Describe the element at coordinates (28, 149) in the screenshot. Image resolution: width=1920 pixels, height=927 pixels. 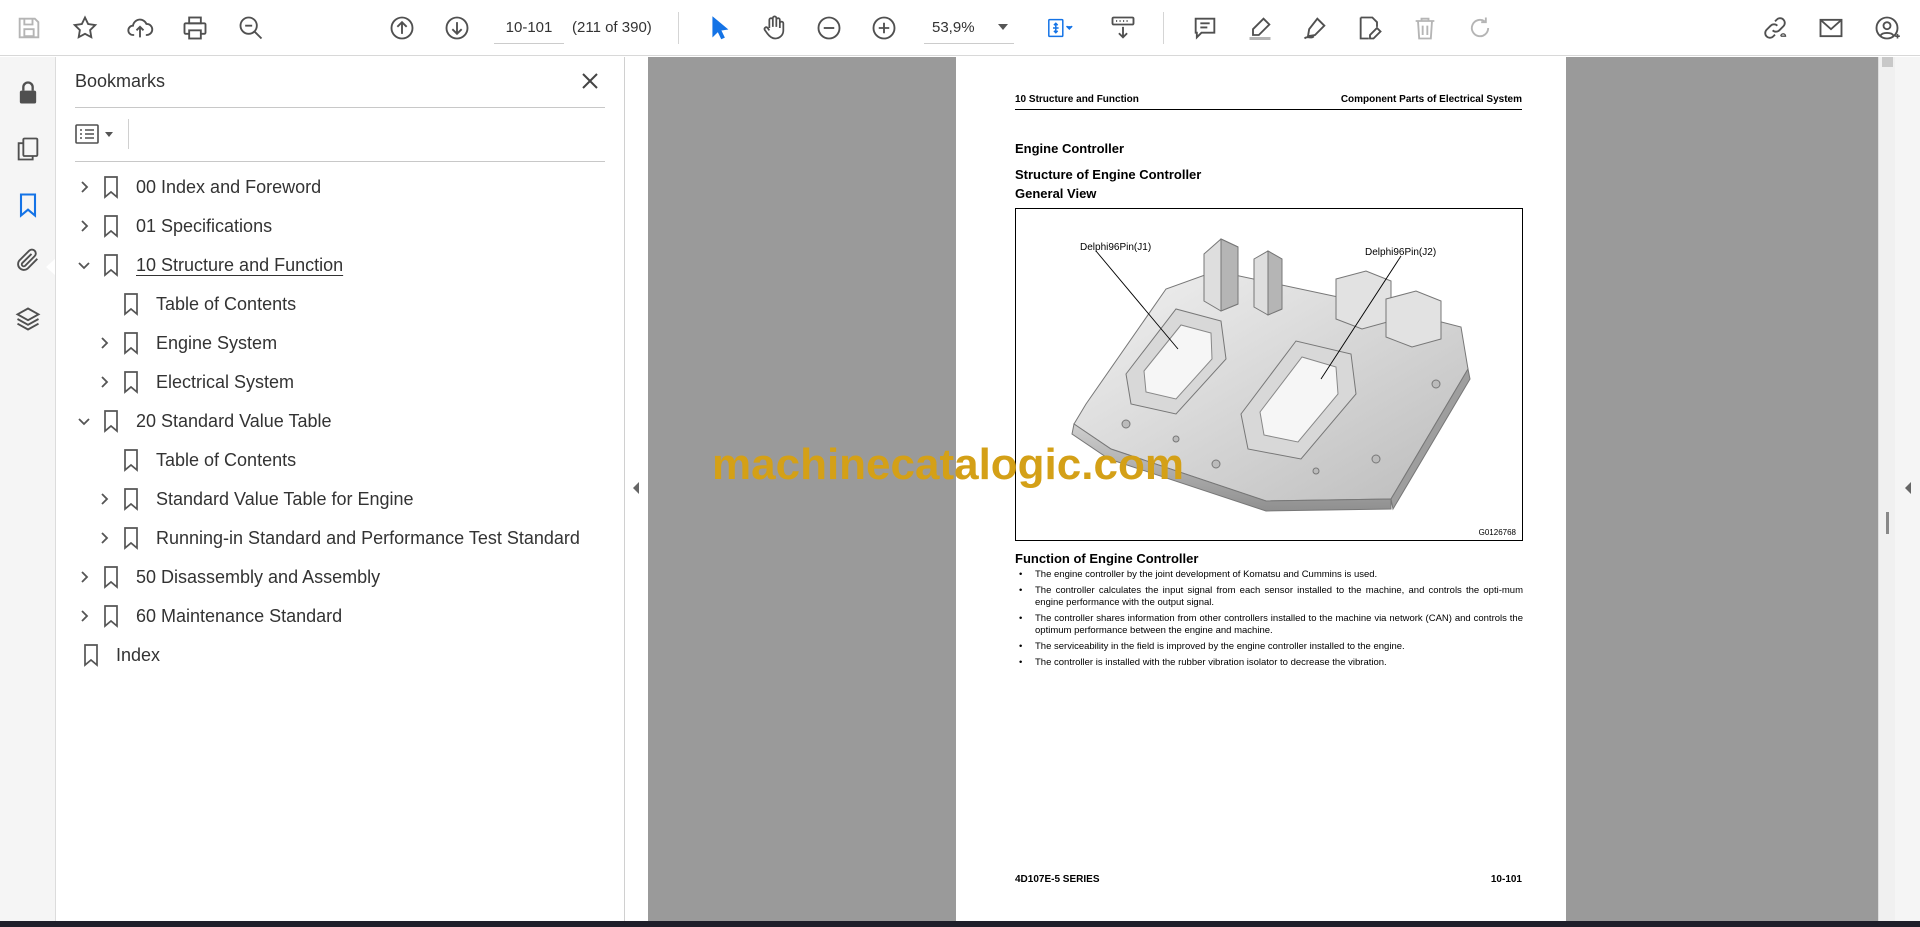
I see `page-thumbnails-icon` at that location.